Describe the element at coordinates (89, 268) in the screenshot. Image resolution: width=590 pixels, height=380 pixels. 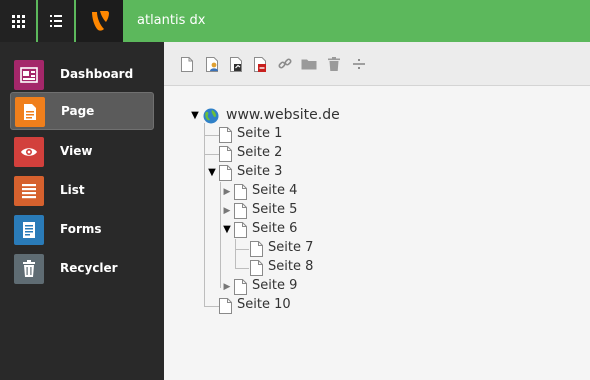
I see `module-label: Recycler` at that location.